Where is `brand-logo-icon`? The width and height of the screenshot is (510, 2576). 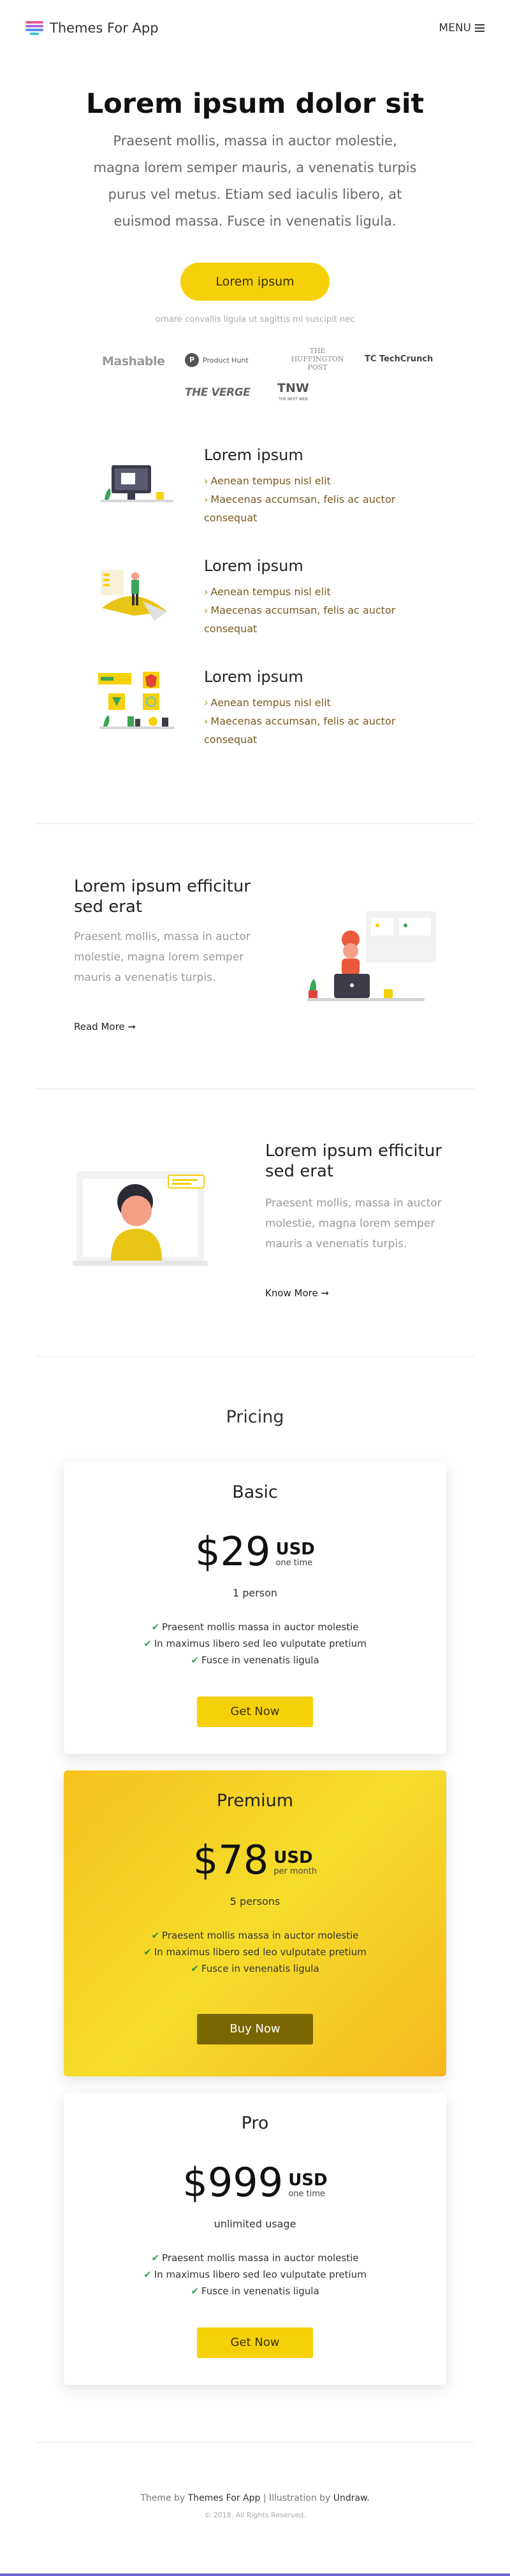
brand-logo-icon is located at coordinates (34, 28).